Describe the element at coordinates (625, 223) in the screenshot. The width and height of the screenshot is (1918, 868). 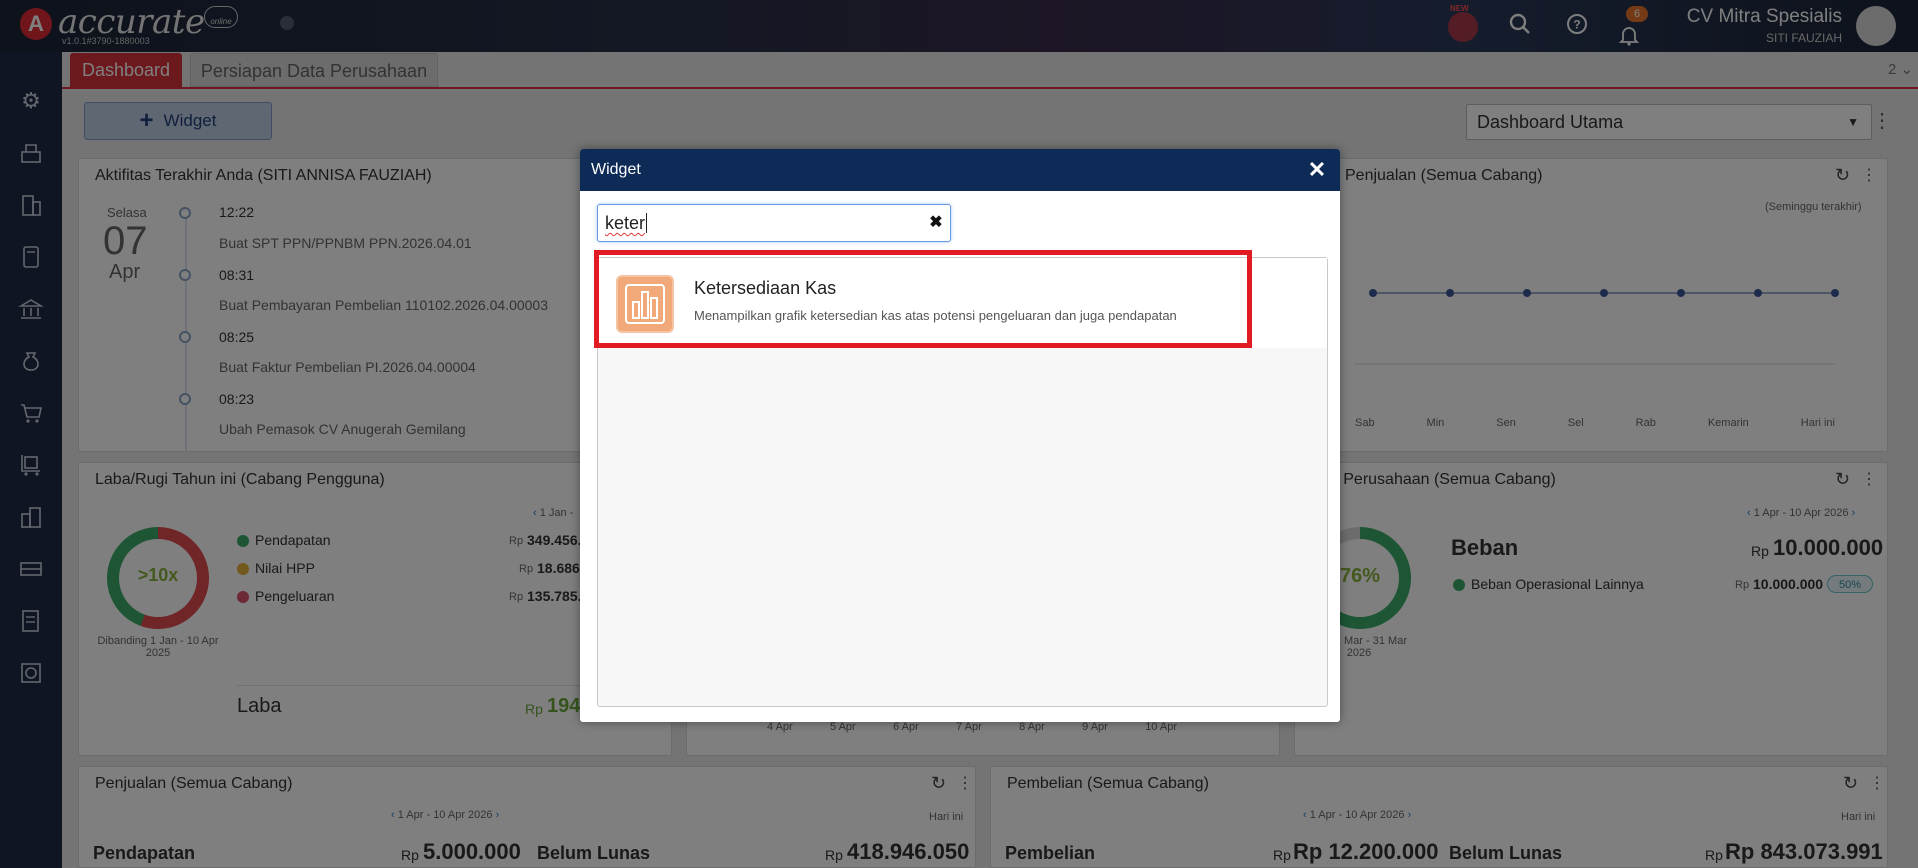
I see `widget-search-value: keter` at that location.